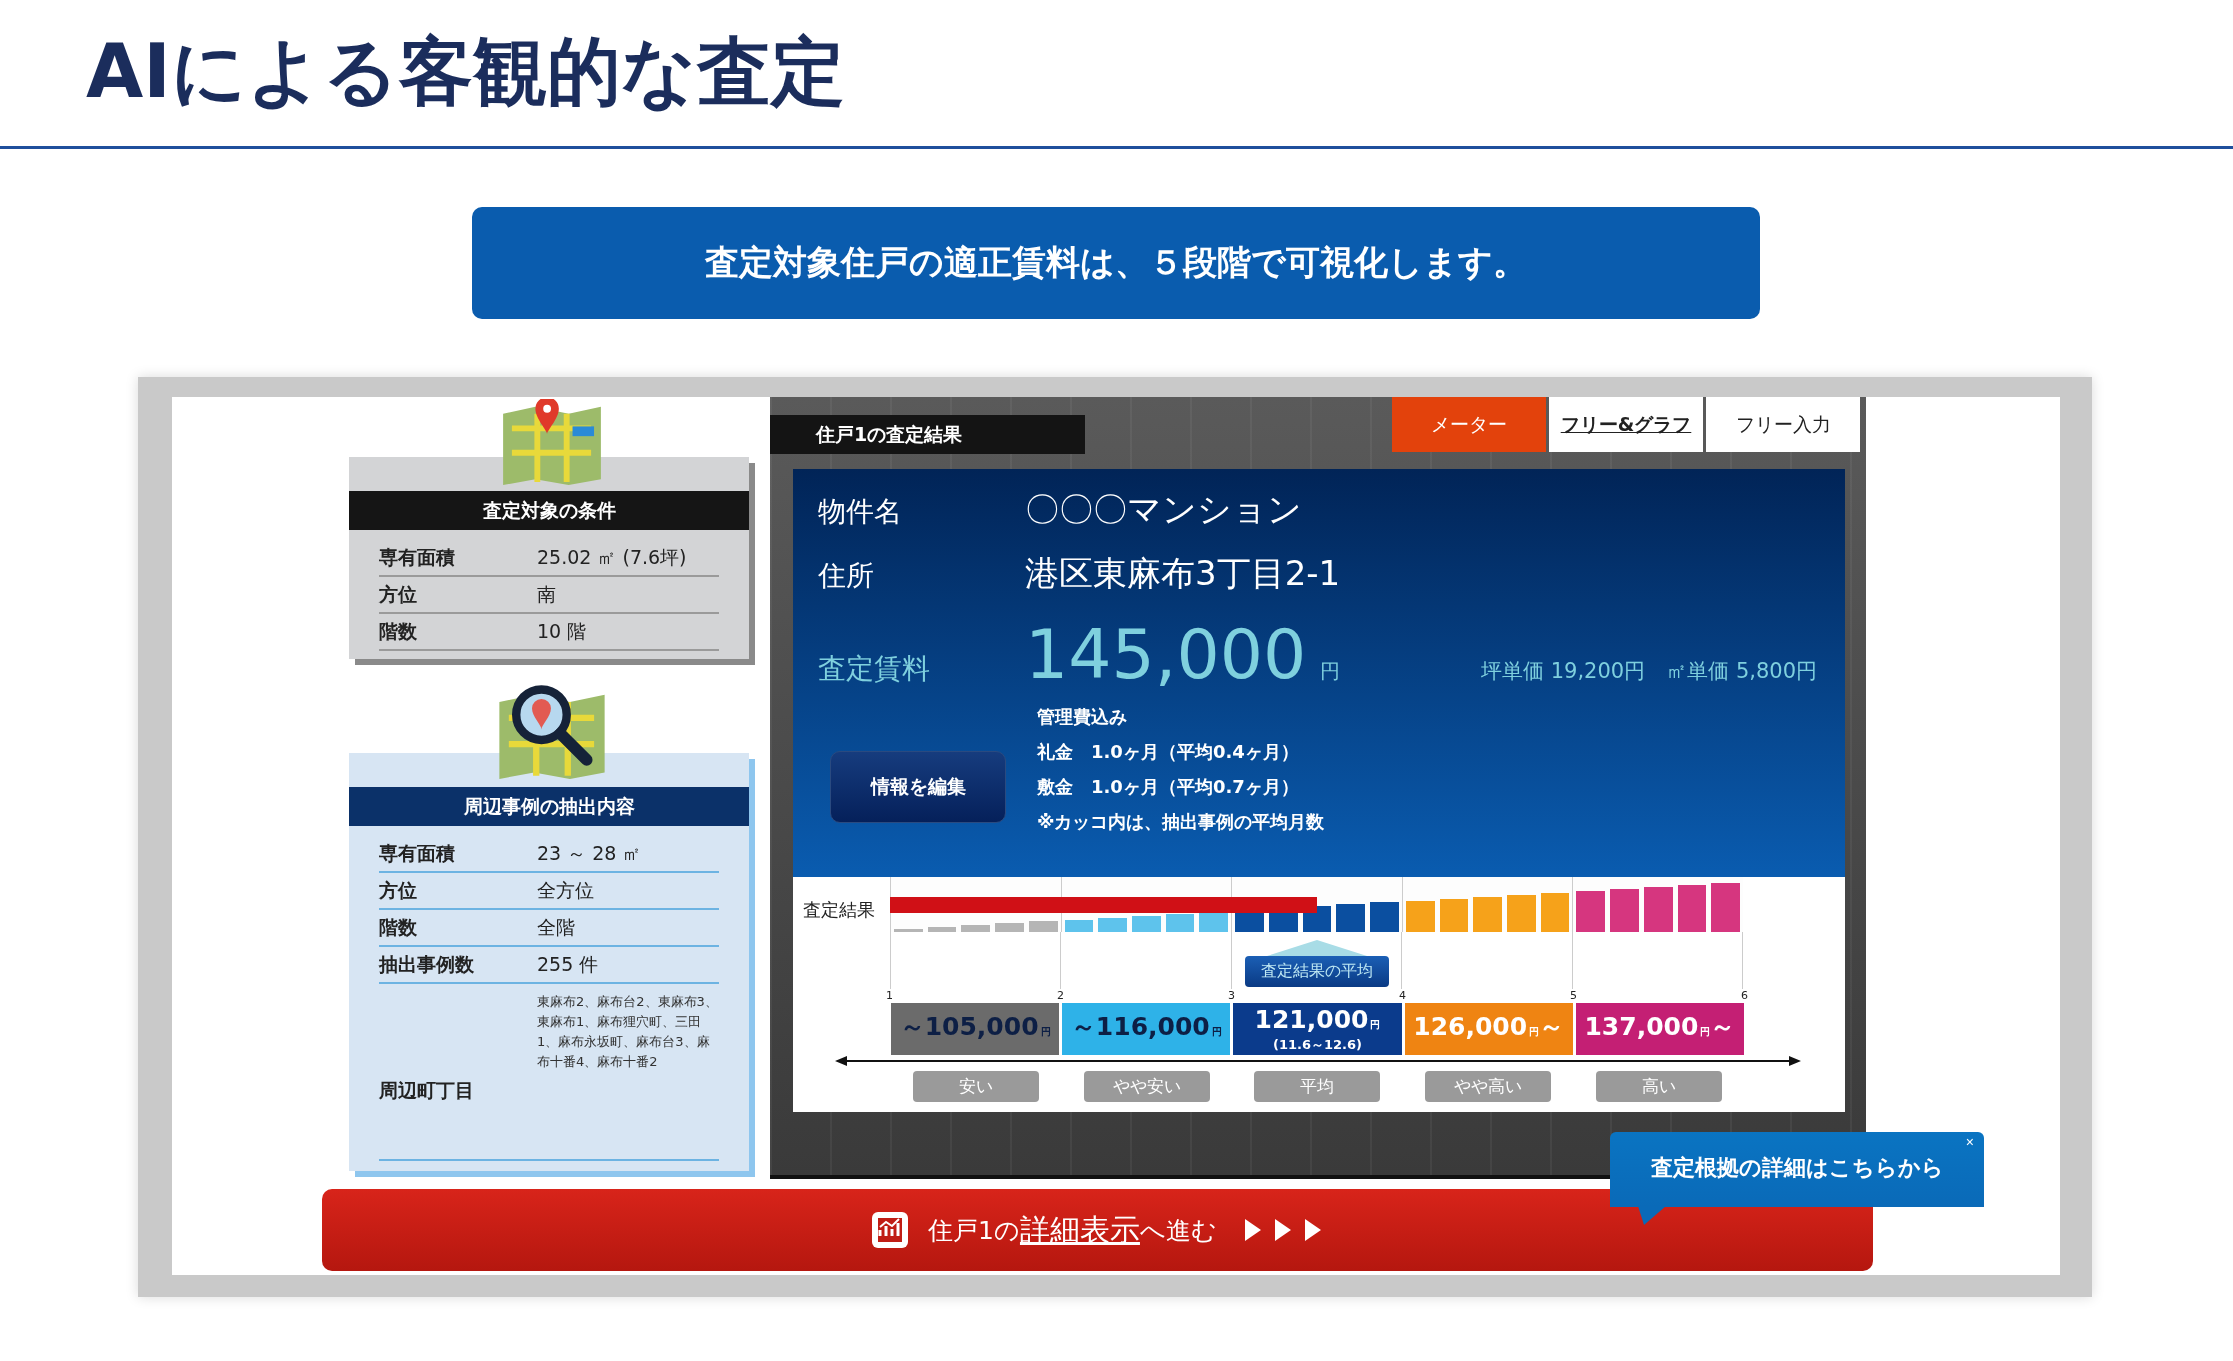  What do you see at coordinates (1231, 996) in the screenshot?
I see `tick-label: 3` at bounding box center [1231, 996].